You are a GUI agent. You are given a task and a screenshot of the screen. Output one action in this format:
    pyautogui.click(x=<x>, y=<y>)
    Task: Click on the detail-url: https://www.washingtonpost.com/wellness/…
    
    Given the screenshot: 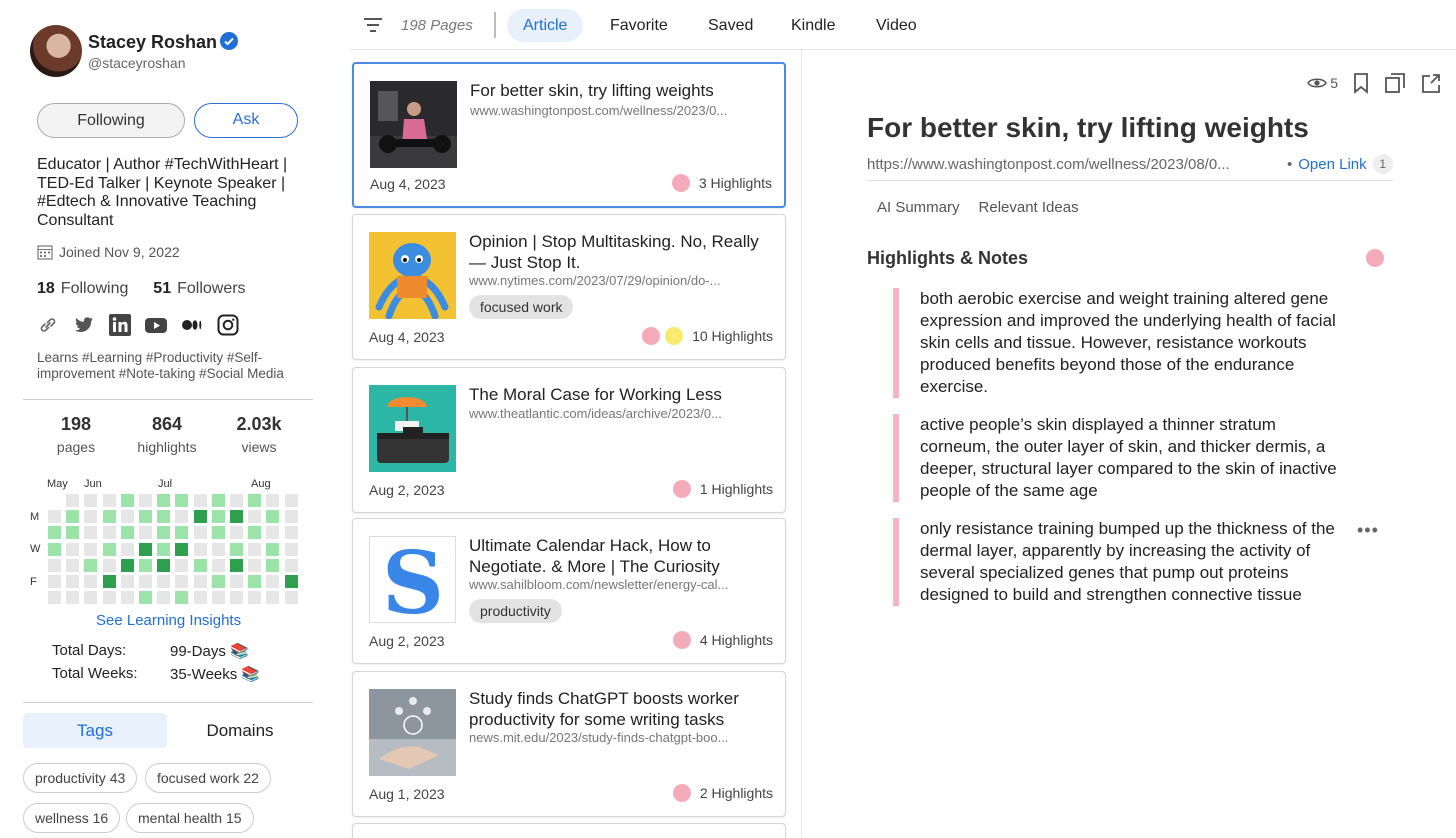 What is the action you would take?
    pyautogui.click(x=1048, y=164)
    